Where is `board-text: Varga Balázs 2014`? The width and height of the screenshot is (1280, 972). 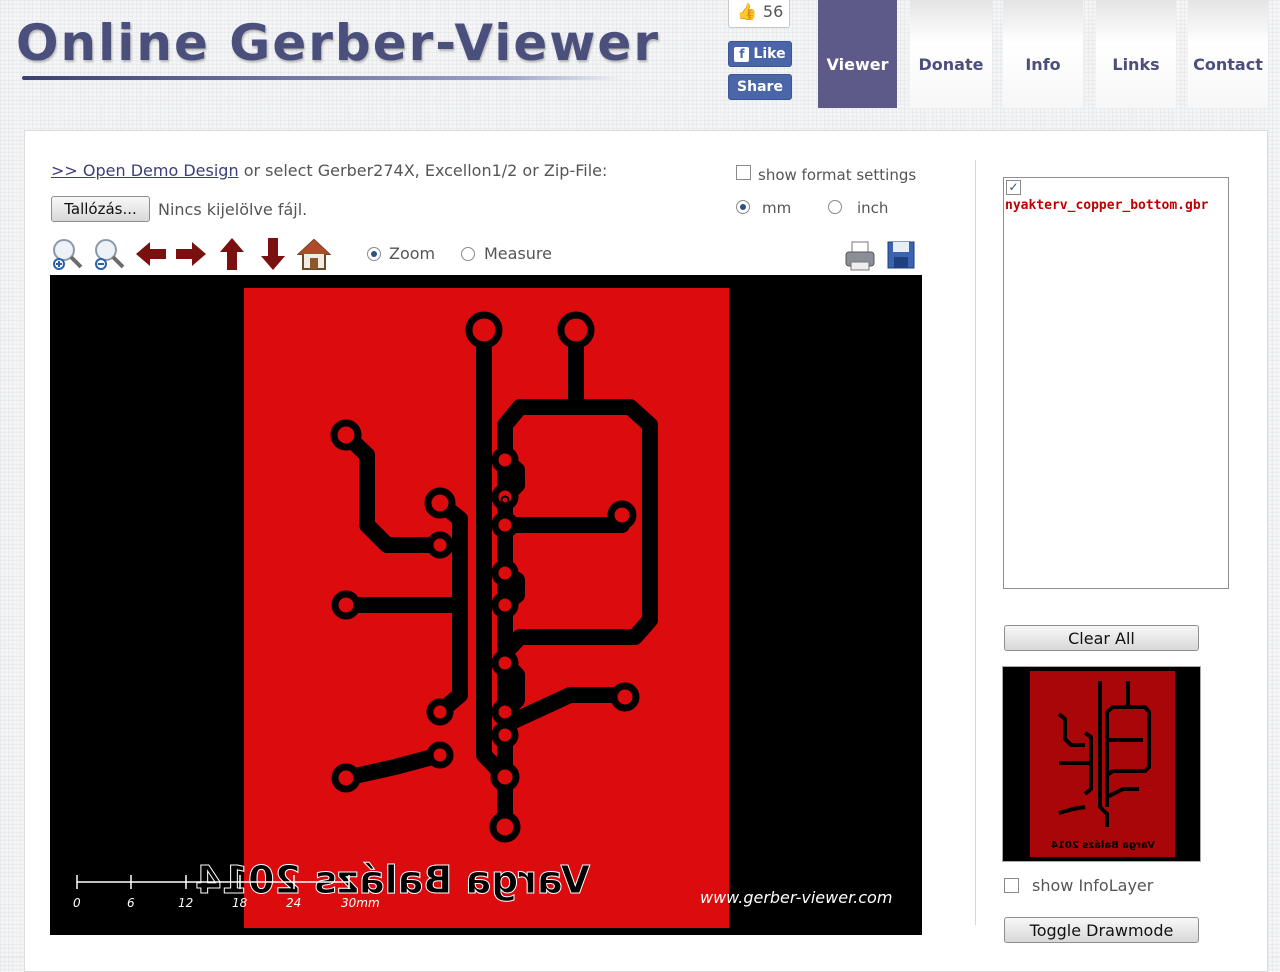
board-text: Varga Balázs 2014 is located at coordinates (392, 880).